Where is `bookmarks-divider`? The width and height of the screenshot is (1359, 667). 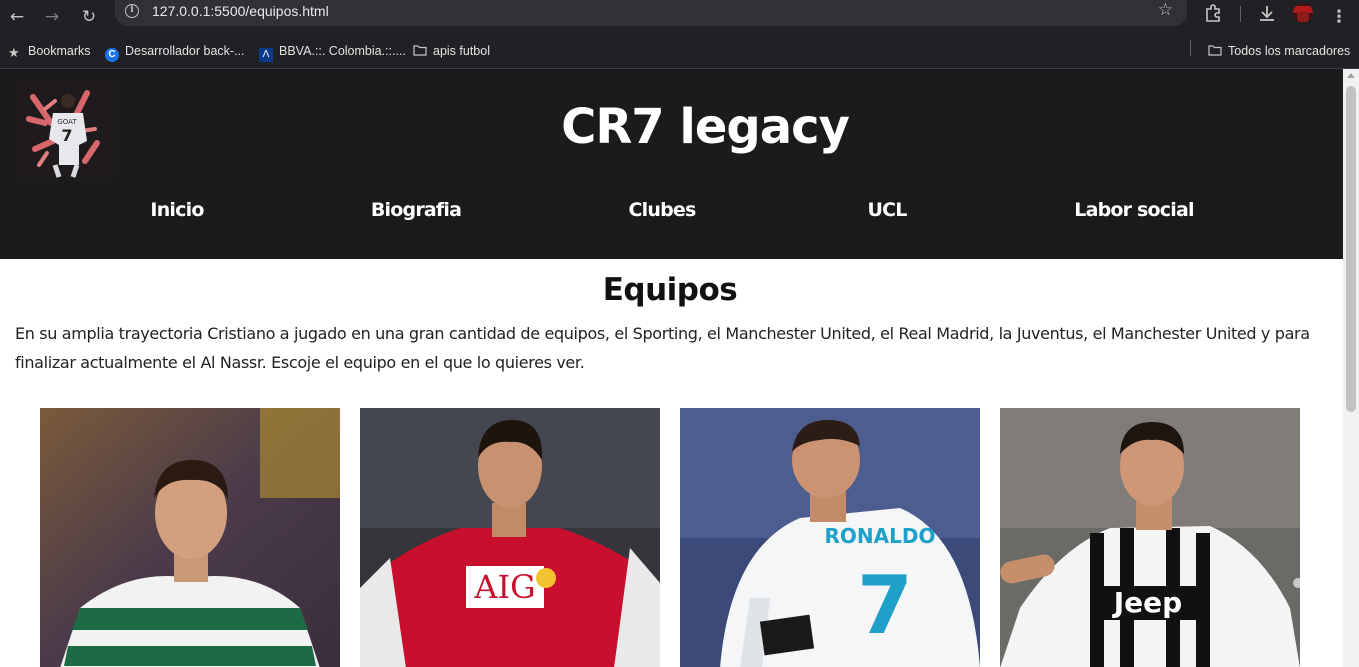 bookmarks-divider is located at coordinates (1190, 48).